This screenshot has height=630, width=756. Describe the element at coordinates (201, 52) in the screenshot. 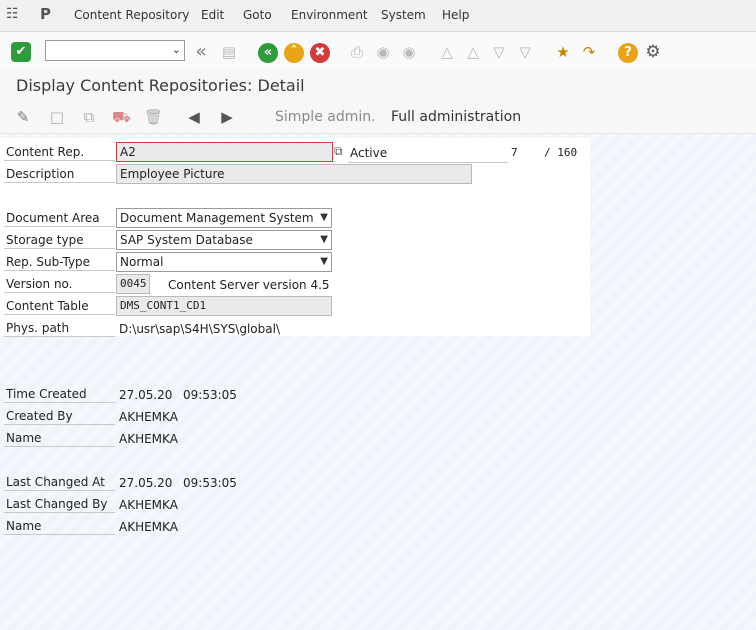

I see `double-left-arrow-icon: «` at that location.